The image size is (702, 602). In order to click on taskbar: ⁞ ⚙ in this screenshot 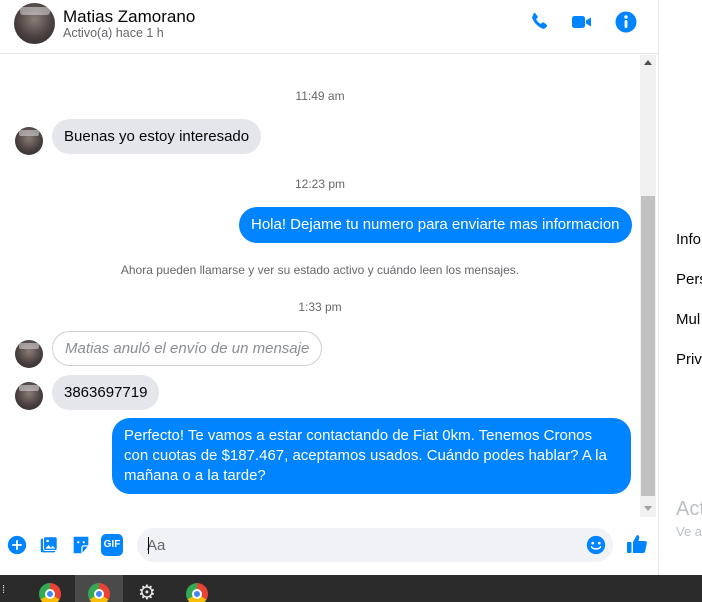, I will do `click(351, 588)`.